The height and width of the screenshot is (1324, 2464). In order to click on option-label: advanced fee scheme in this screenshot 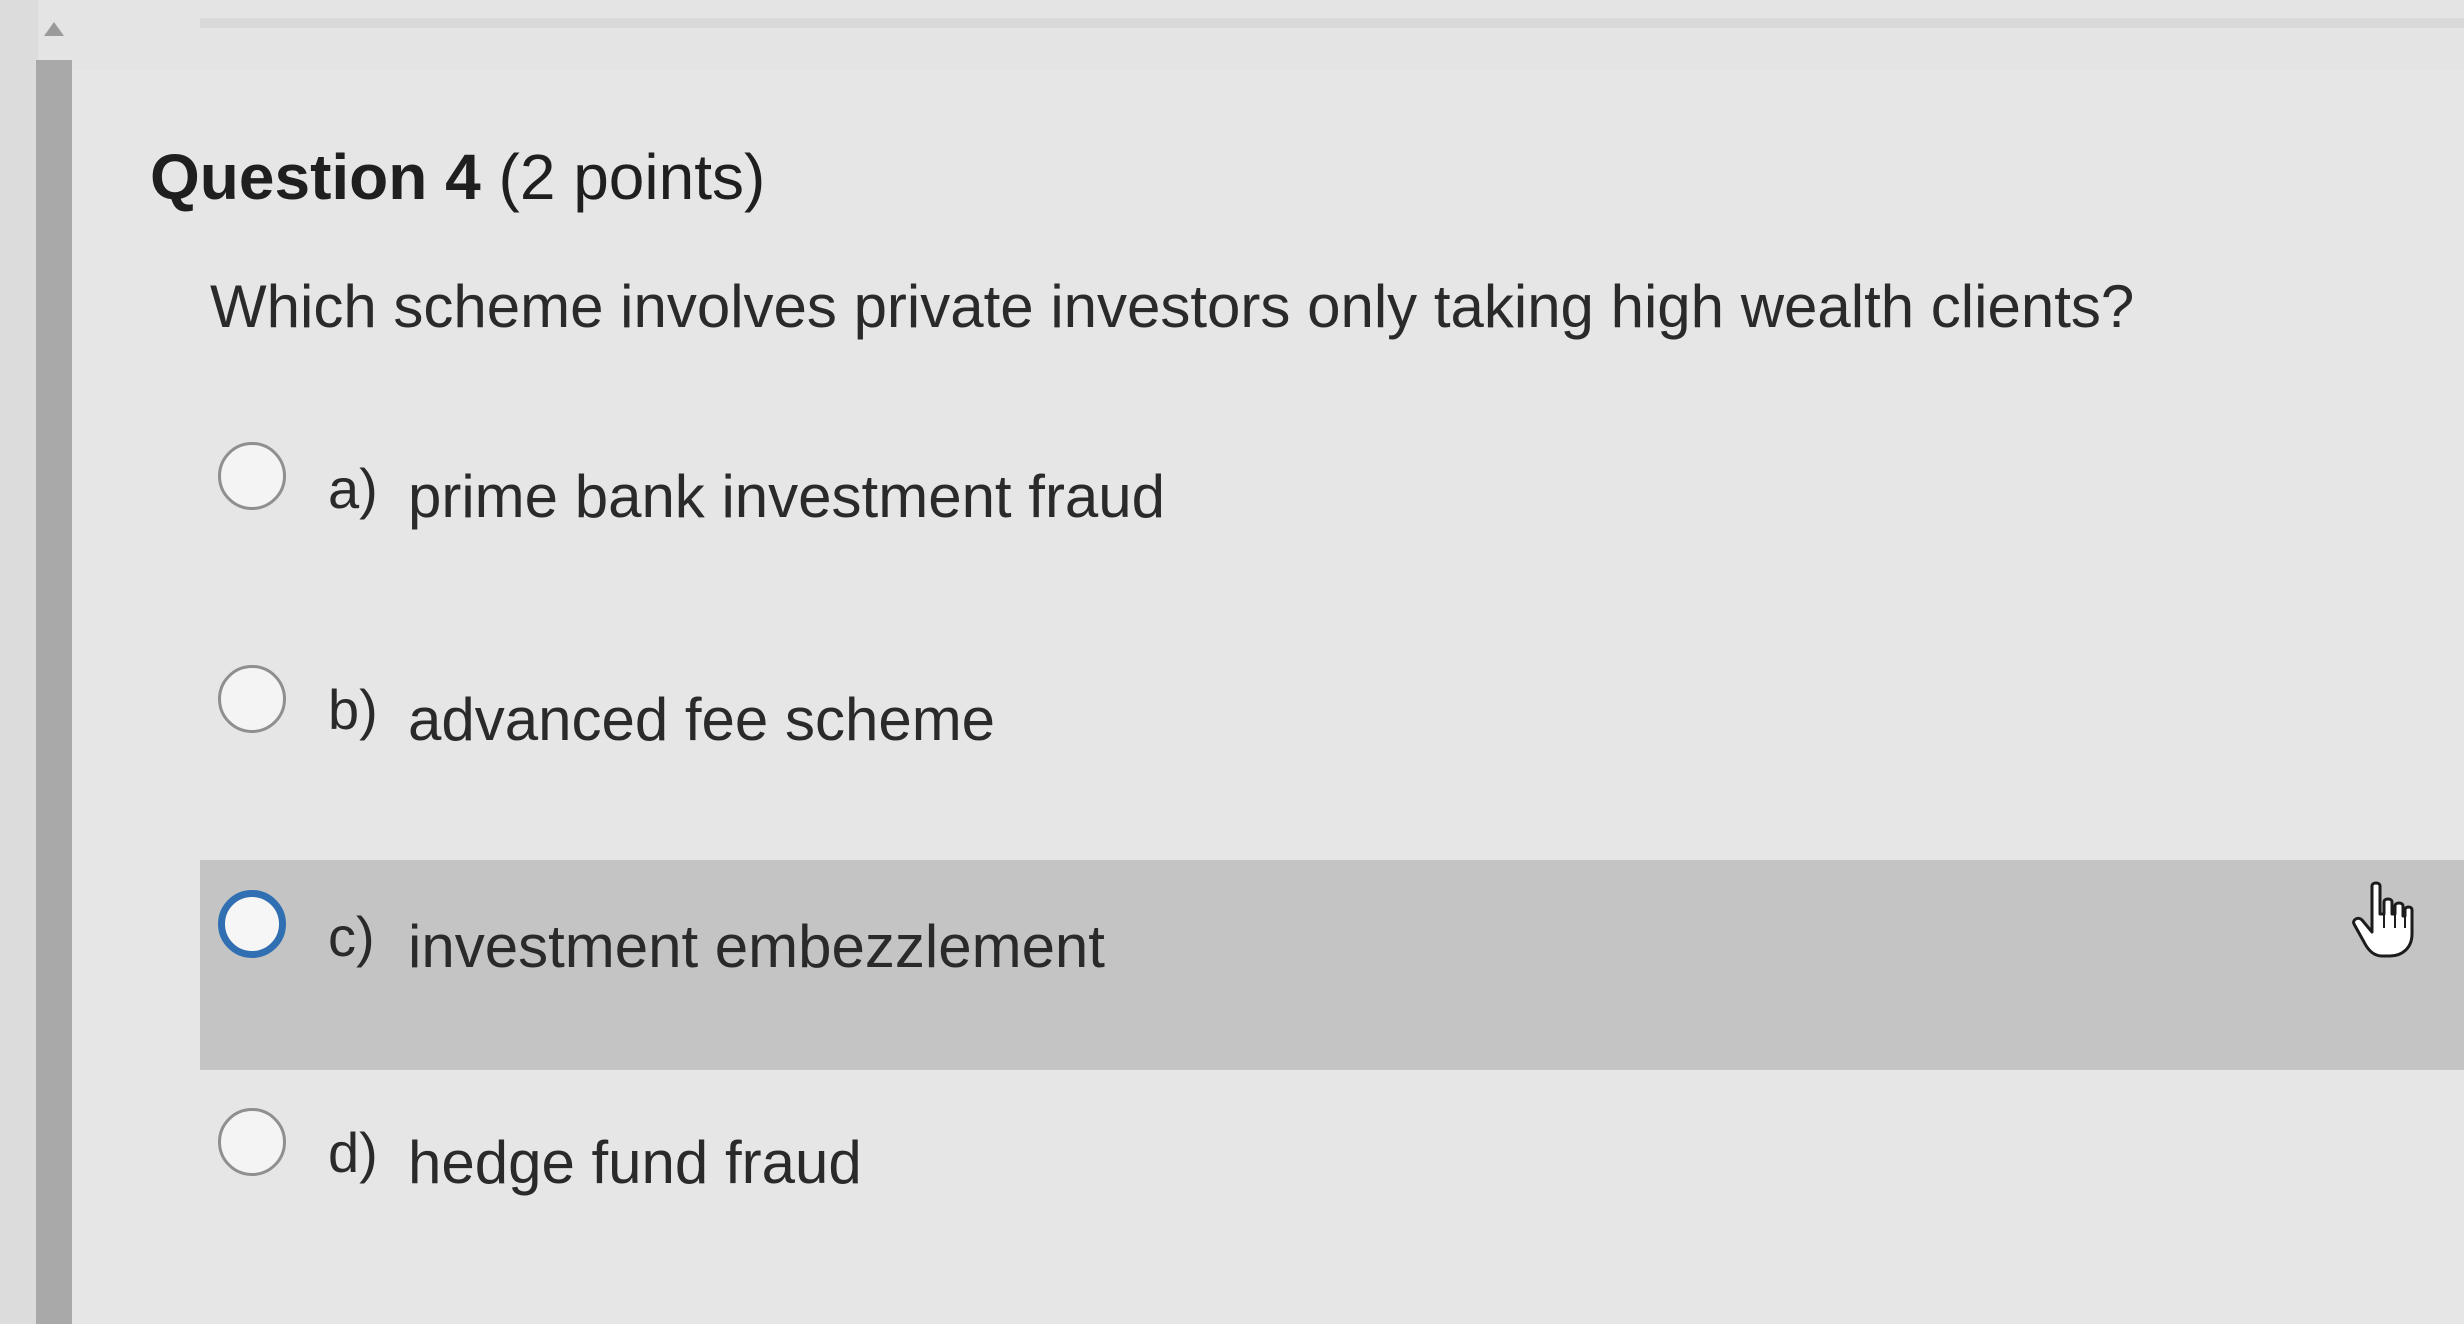, I will do `click(702, 719)`.